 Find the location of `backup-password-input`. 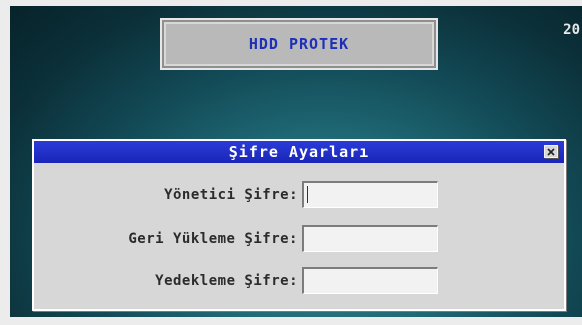

backup-password-input is located at coordinates (370, 280).